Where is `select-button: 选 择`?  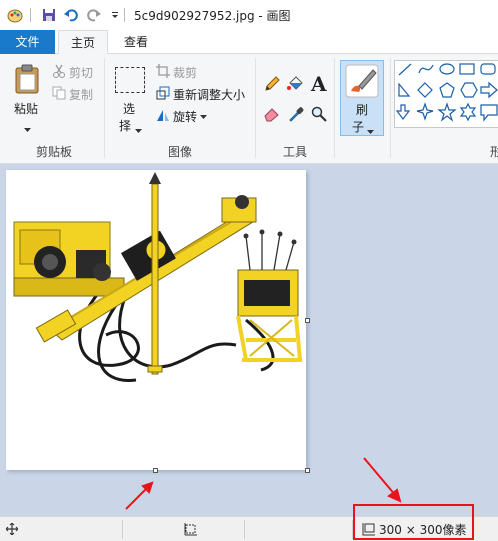 select-button: 选 择 is located at coordinates (130, 99).